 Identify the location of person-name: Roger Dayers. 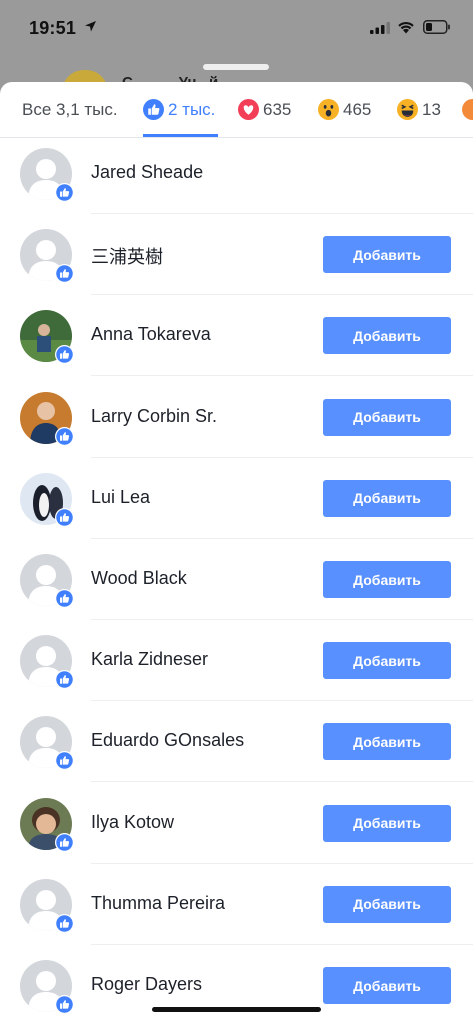
(146, 984).